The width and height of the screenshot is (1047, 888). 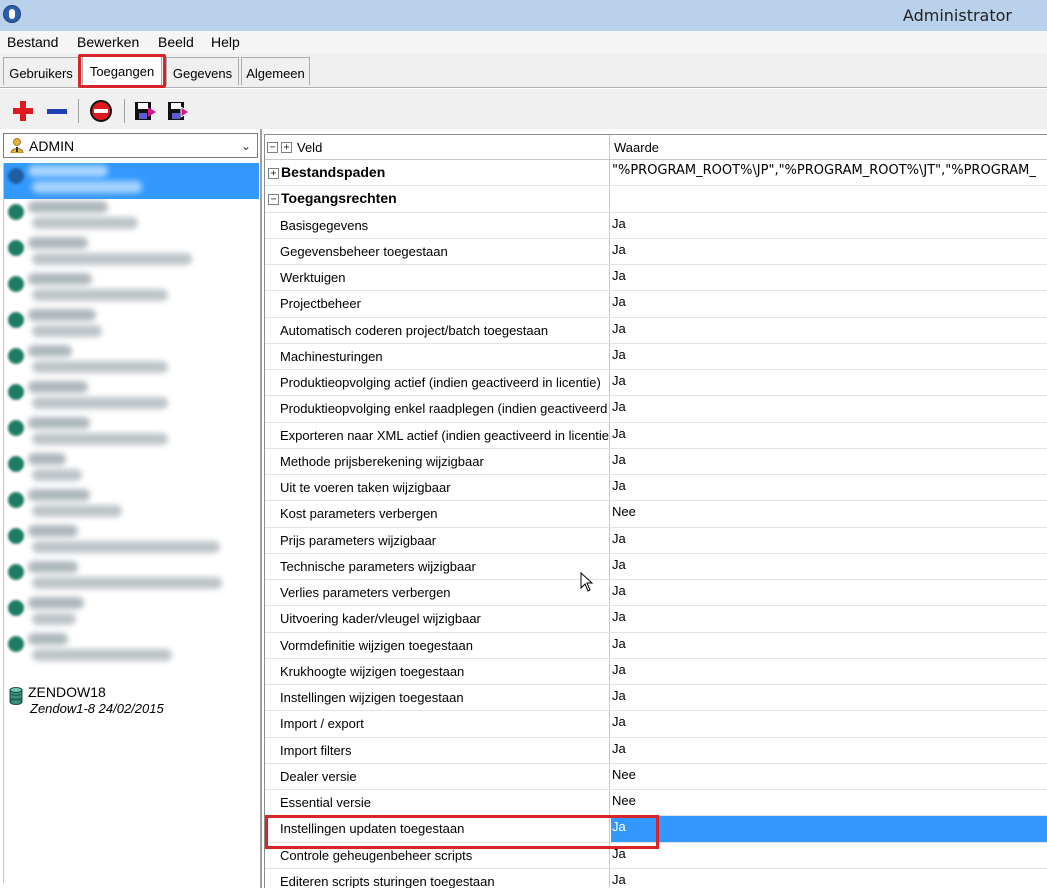 What do you see at coordinates (437, 147) in the screenshot?
I see `column-header-veld: − + Veld` at bounding box center [437, 147].